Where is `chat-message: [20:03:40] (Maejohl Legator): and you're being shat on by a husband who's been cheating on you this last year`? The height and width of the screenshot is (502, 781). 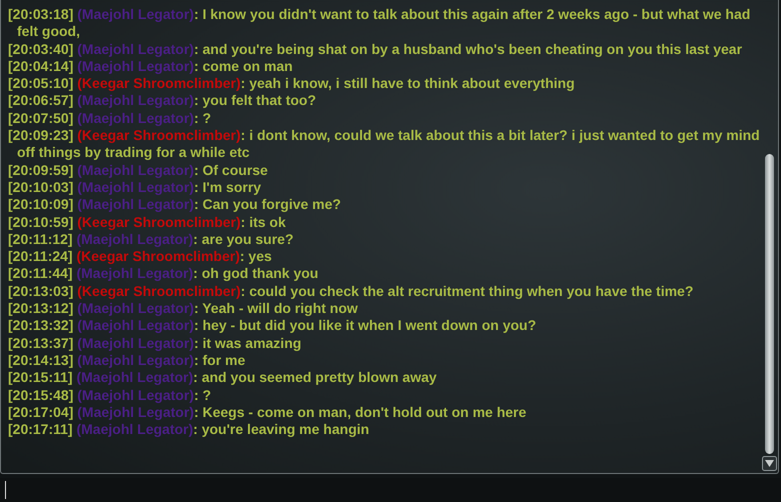
chat-message: [20:03:40] (Maejohl Legator): and you're being shat on by a husband who's been cheating on you this last year is located at coordinates (376, 49).